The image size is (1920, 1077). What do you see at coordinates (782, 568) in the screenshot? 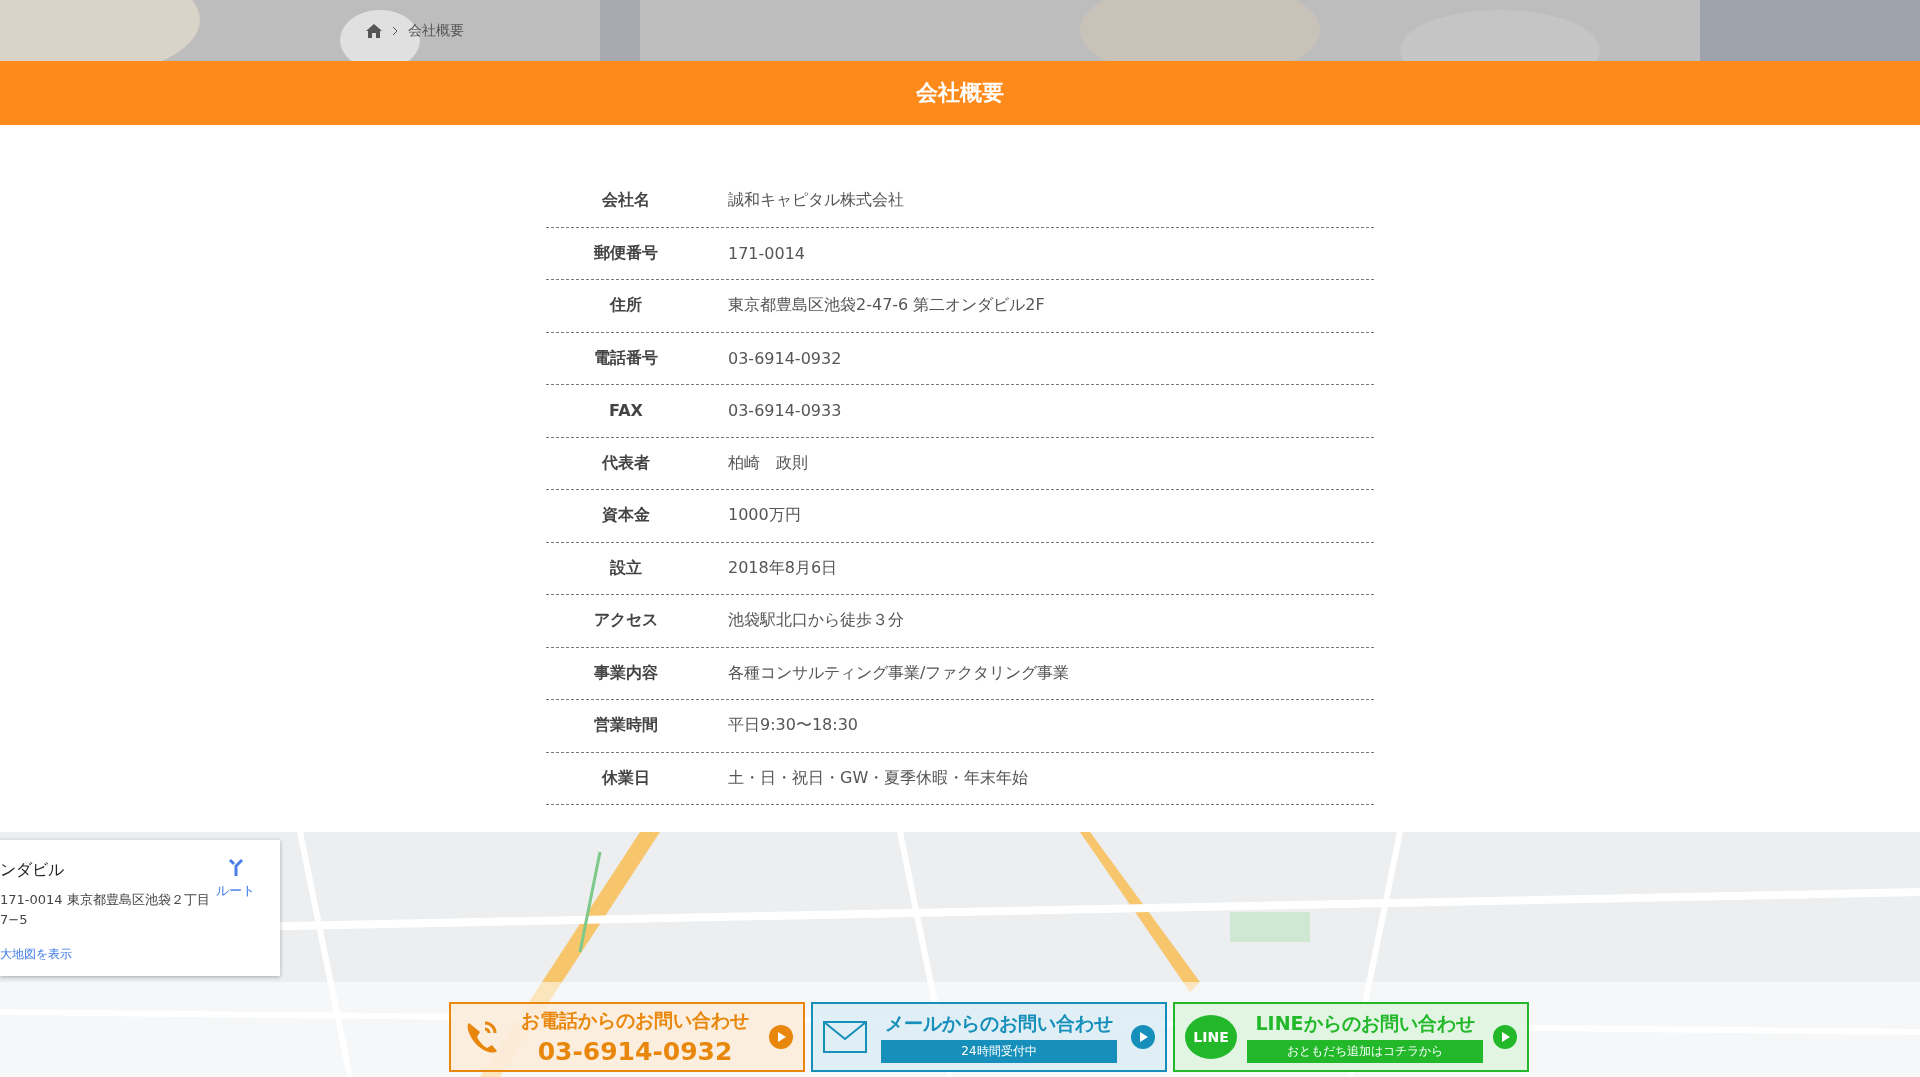
I see `row-value: 2018年8月6日` at bounding box center [782, 568].